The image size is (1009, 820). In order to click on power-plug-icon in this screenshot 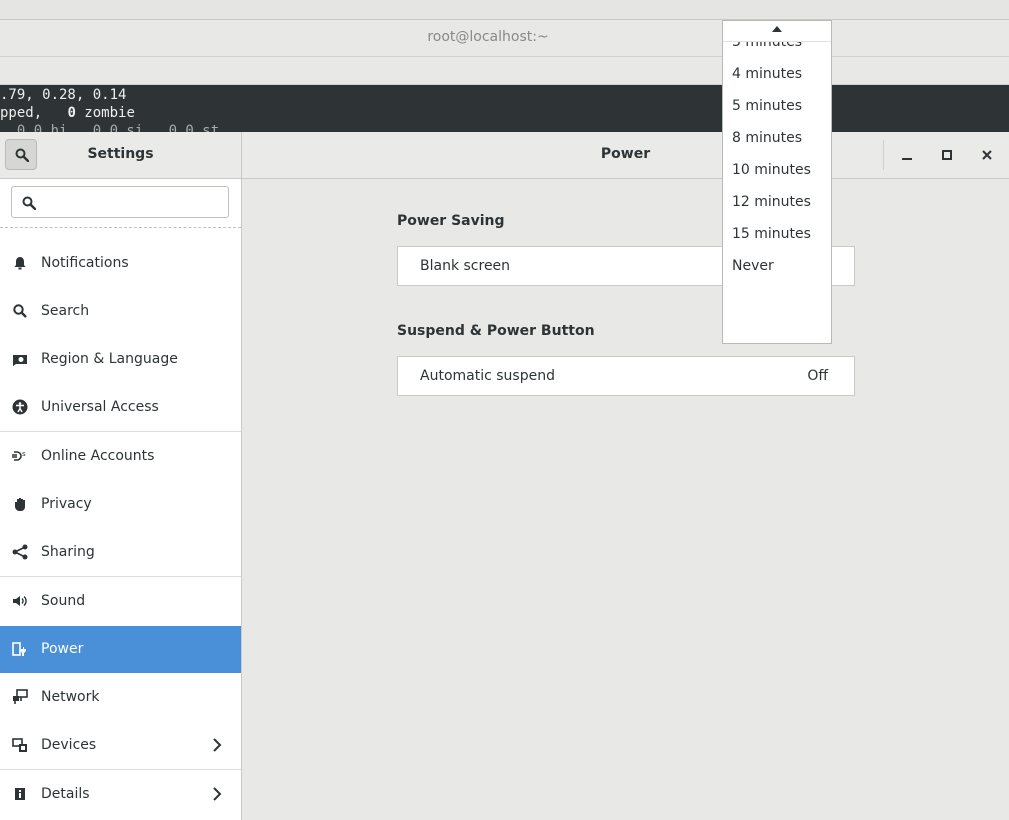, I will do `click(19, 649)`.